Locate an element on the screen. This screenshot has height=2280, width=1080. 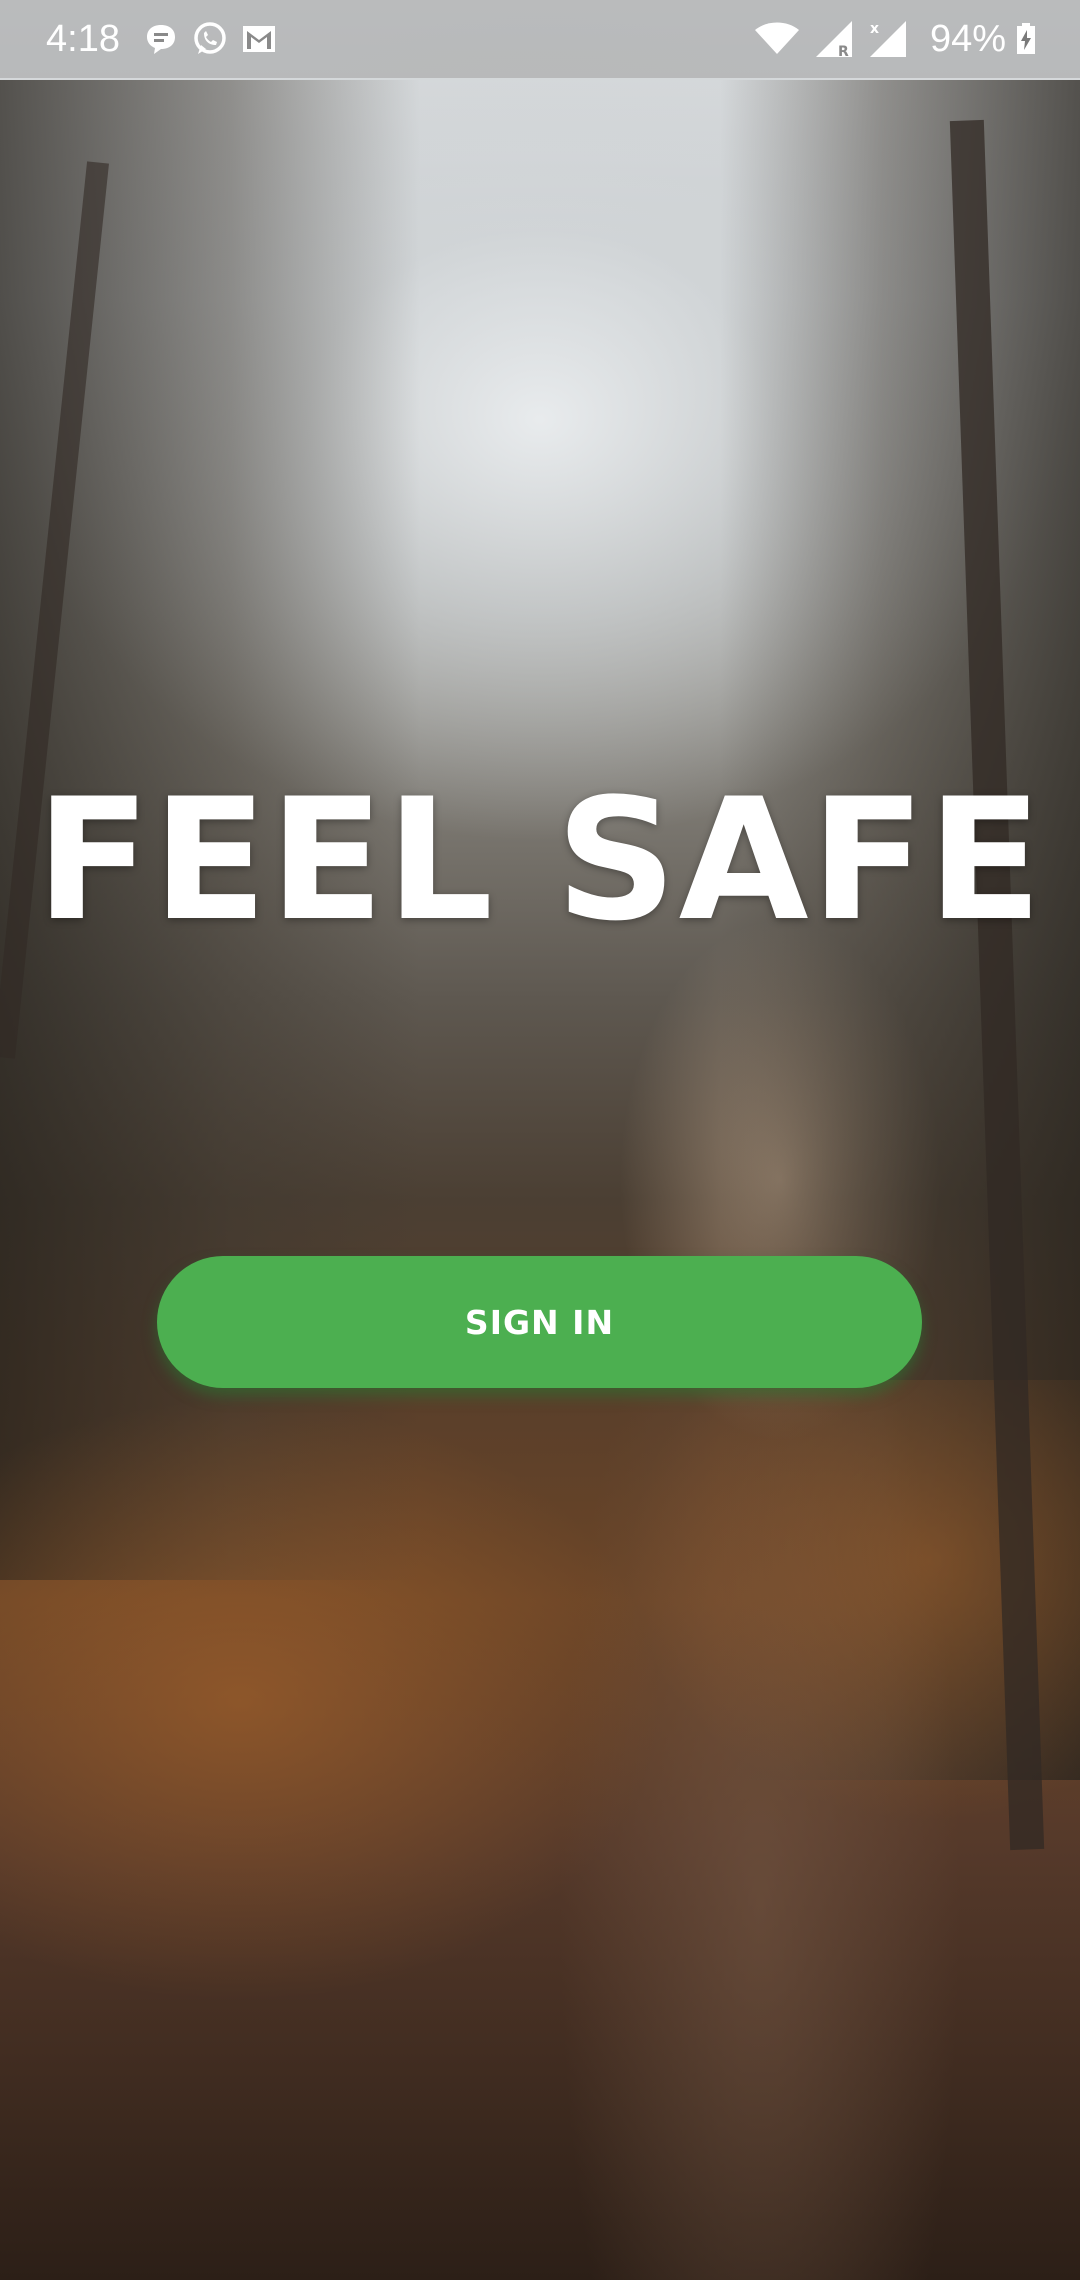
wifi-icon is located at coordinates (777, 39).